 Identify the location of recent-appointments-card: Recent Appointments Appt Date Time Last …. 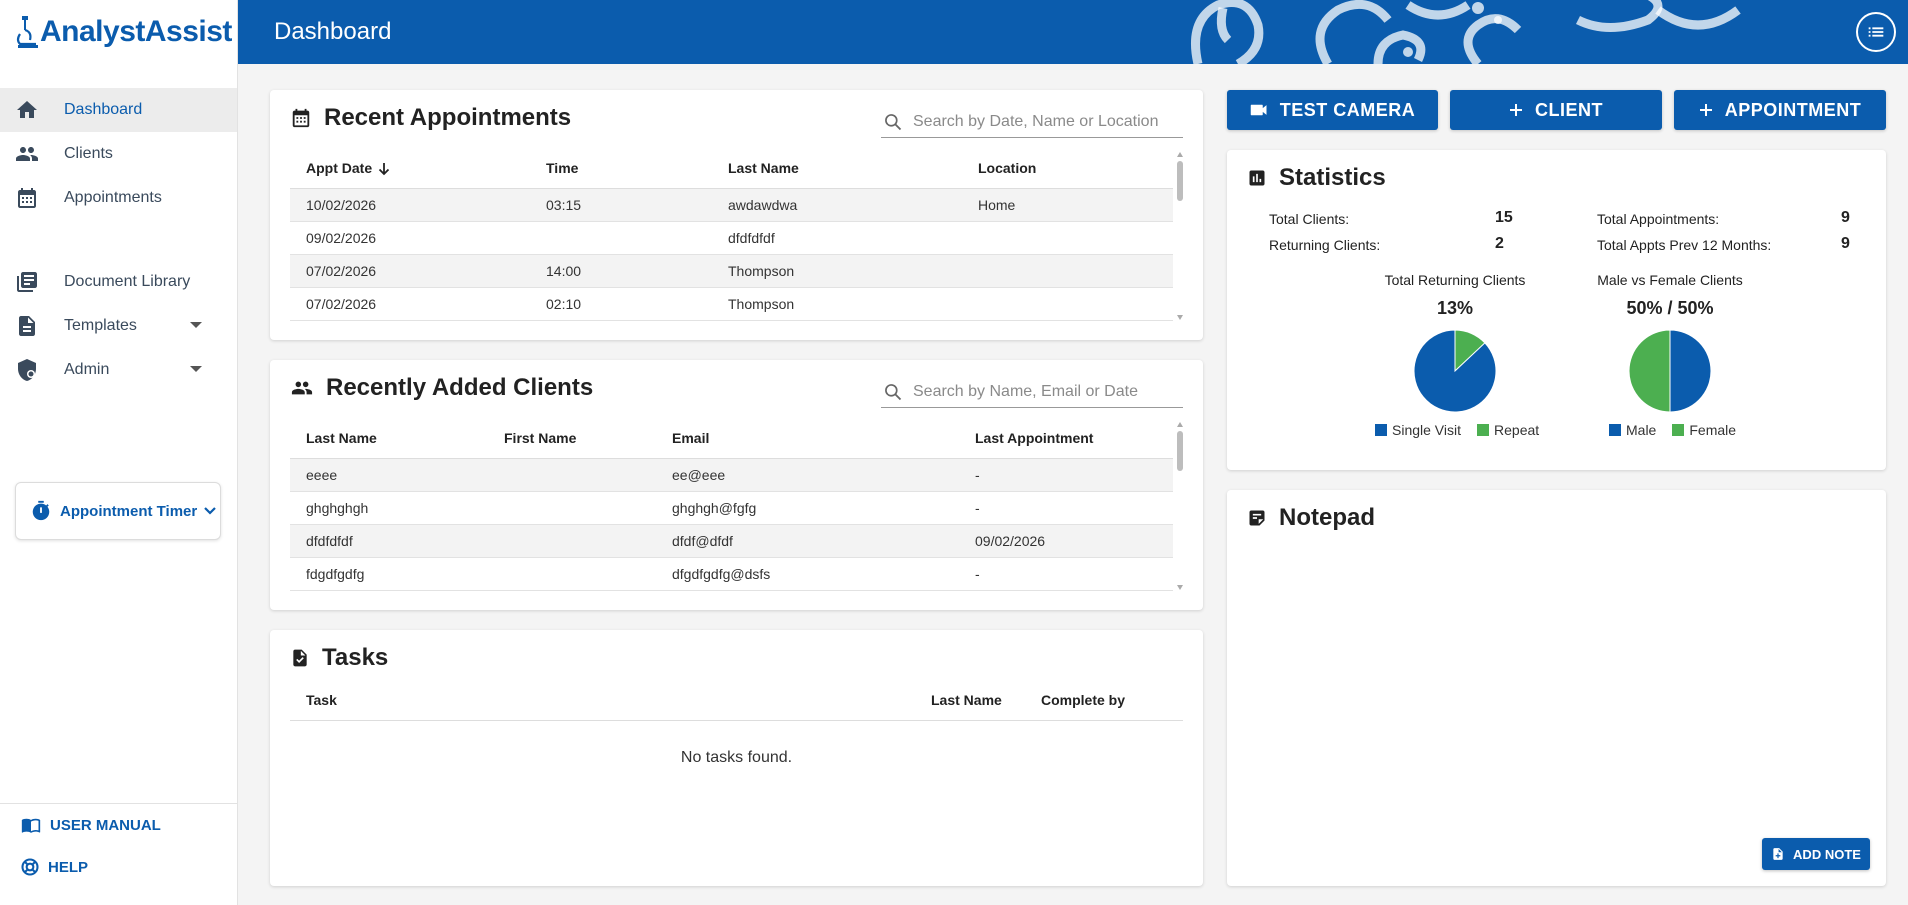
(736, 215).